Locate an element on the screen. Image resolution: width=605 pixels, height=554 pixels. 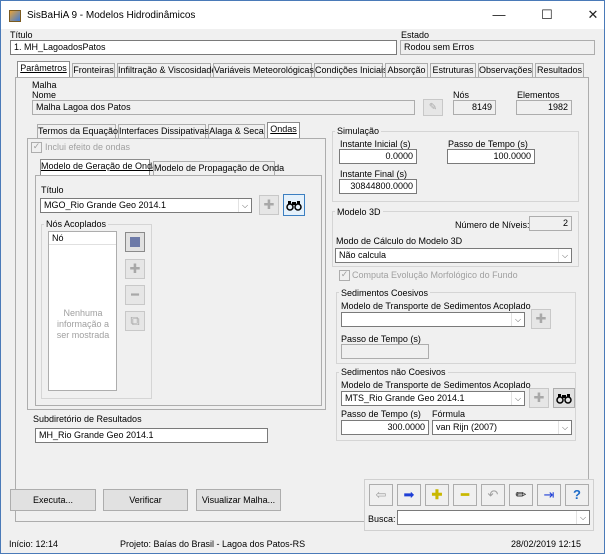
instante-final-field: 30844800.0000 is located at coordinates (378, 186).